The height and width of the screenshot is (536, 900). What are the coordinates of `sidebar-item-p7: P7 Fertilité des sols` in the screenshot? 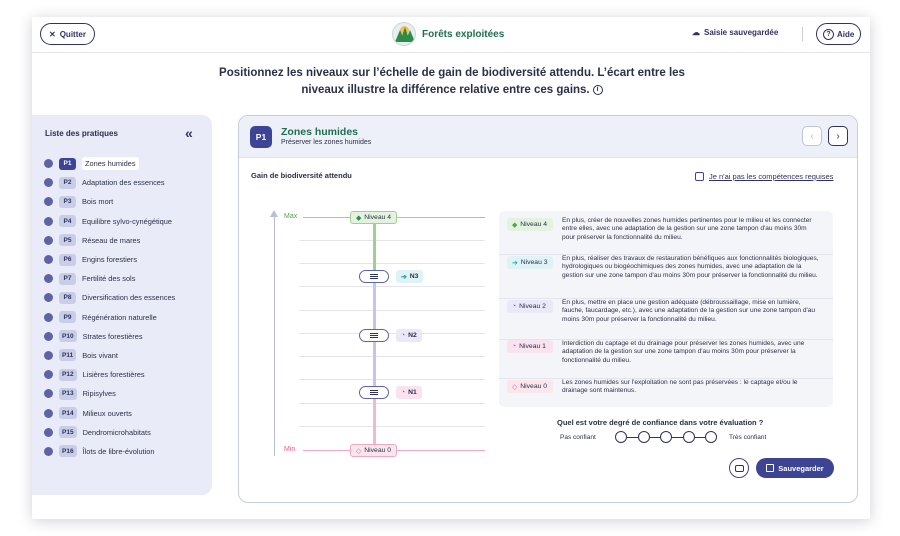 It's located at (109, 278).